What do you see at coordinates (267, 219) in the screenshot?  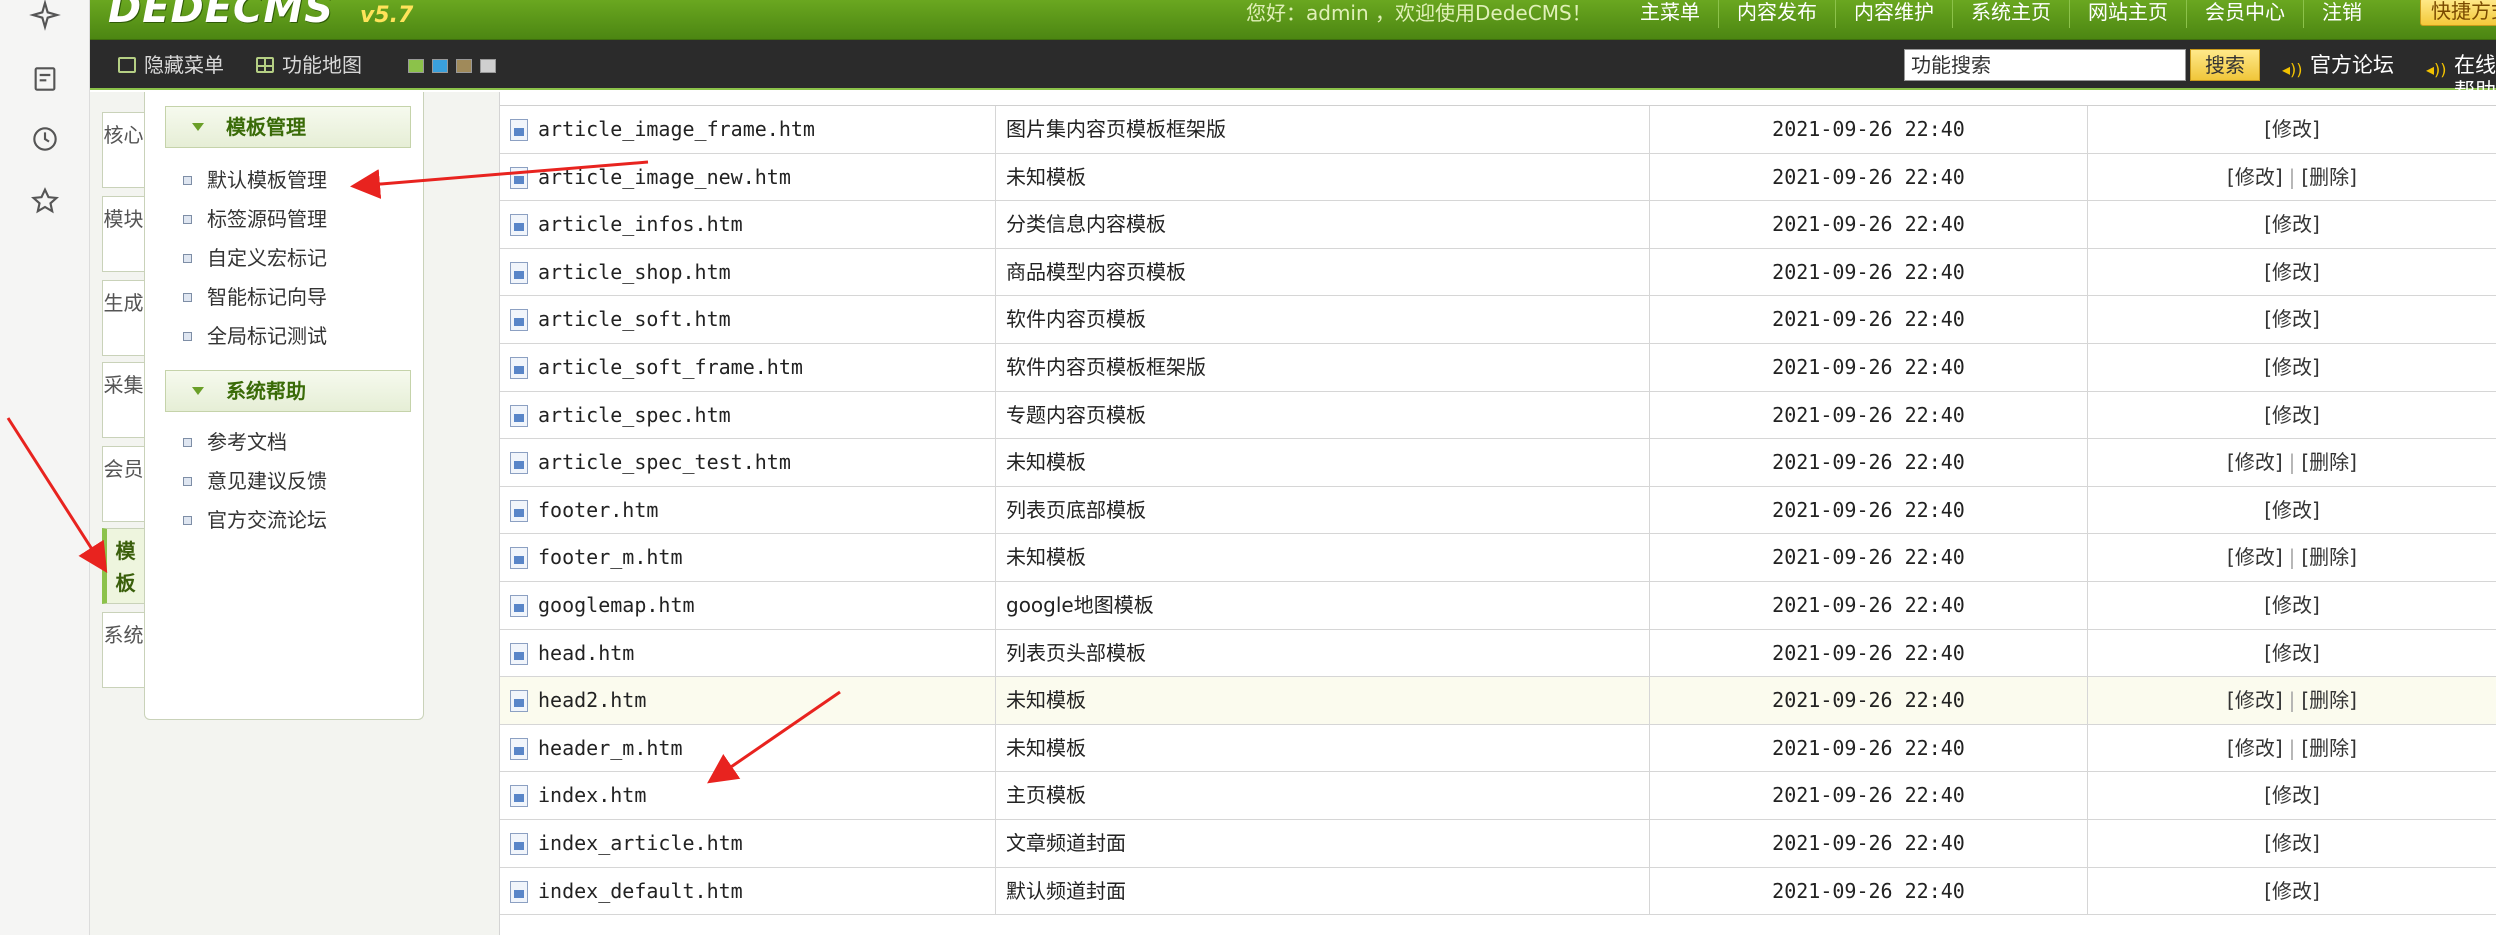 I see `menu-item-label: 标签源码管理` at bounding box center [267, 219].